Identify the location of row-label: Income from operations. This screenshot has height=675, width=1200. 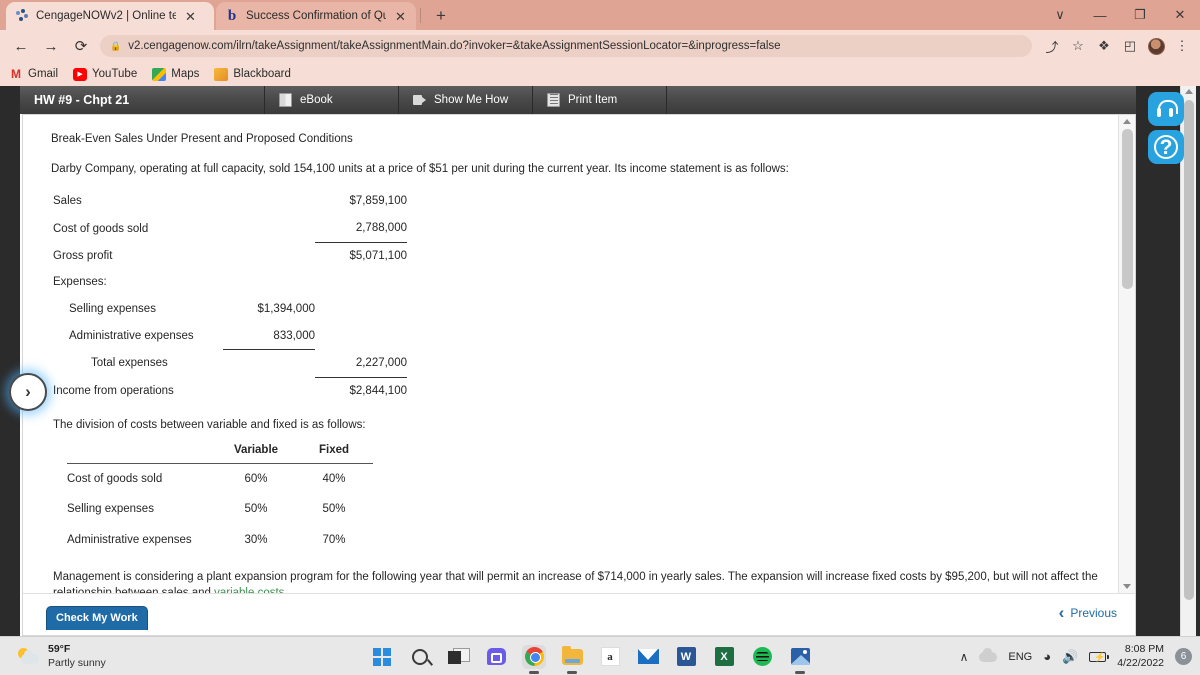
(113, 390).